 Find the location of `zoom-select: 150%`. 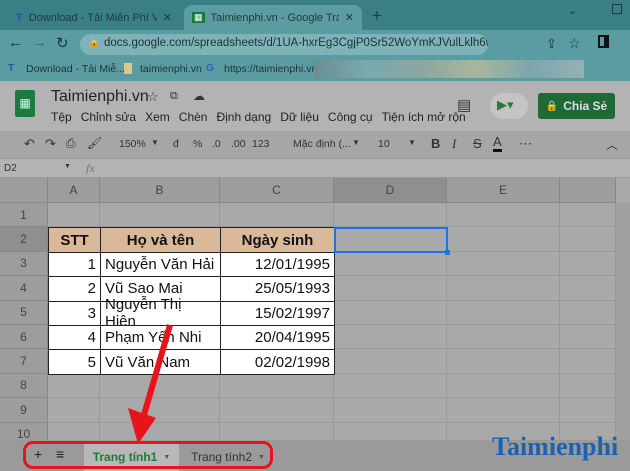

zoom-select: 150% is located at coordinates (132, 144).